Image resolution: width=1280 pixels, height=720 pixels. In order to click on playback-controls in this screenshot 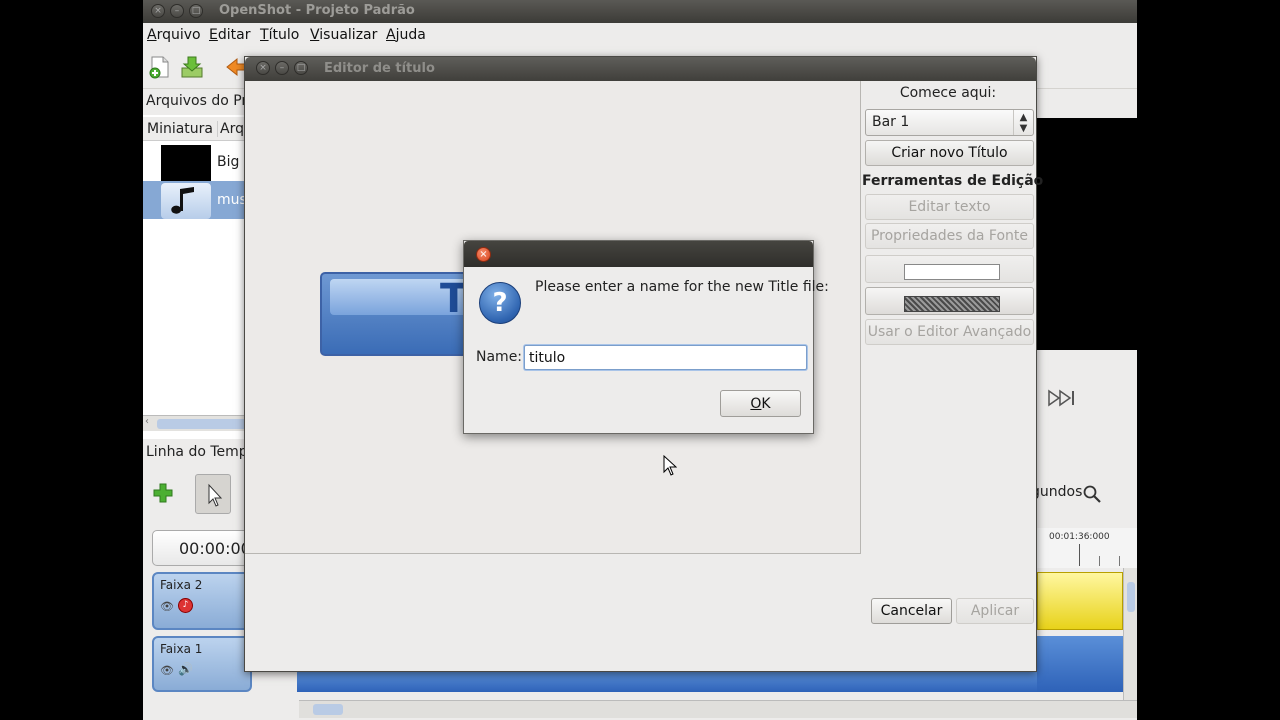, I will do `click(1087, 400)`.